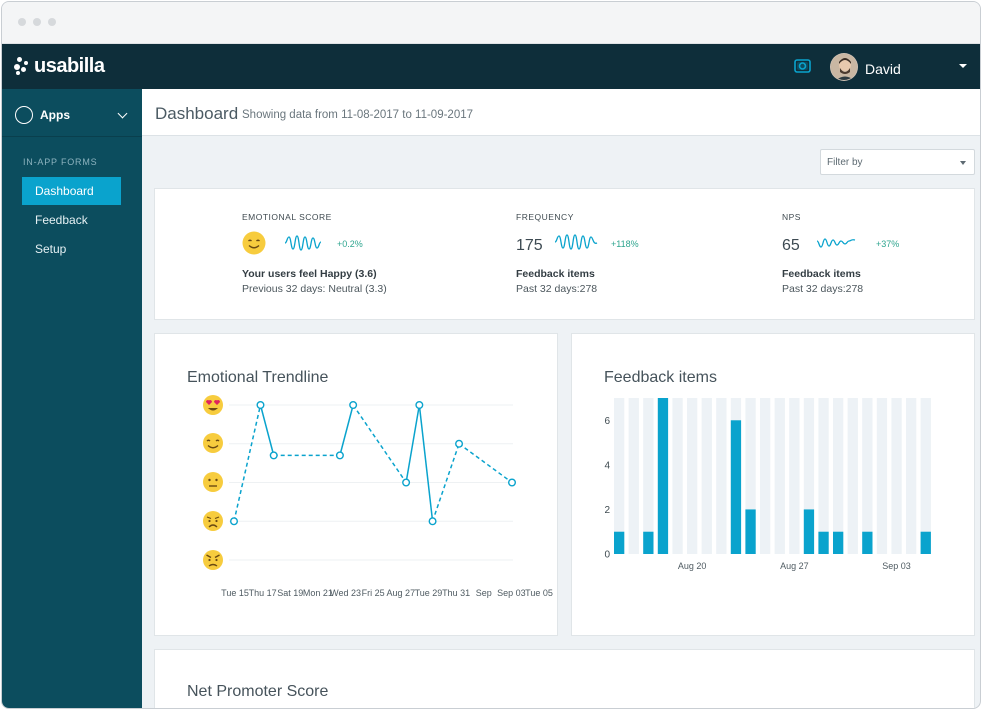 Image resolution: width=982 pixels, height=710 pixels. What do you see at coordinates (22, 22) in the screenshot?
I see `window-dot-close` at bounding box center [22, 22].